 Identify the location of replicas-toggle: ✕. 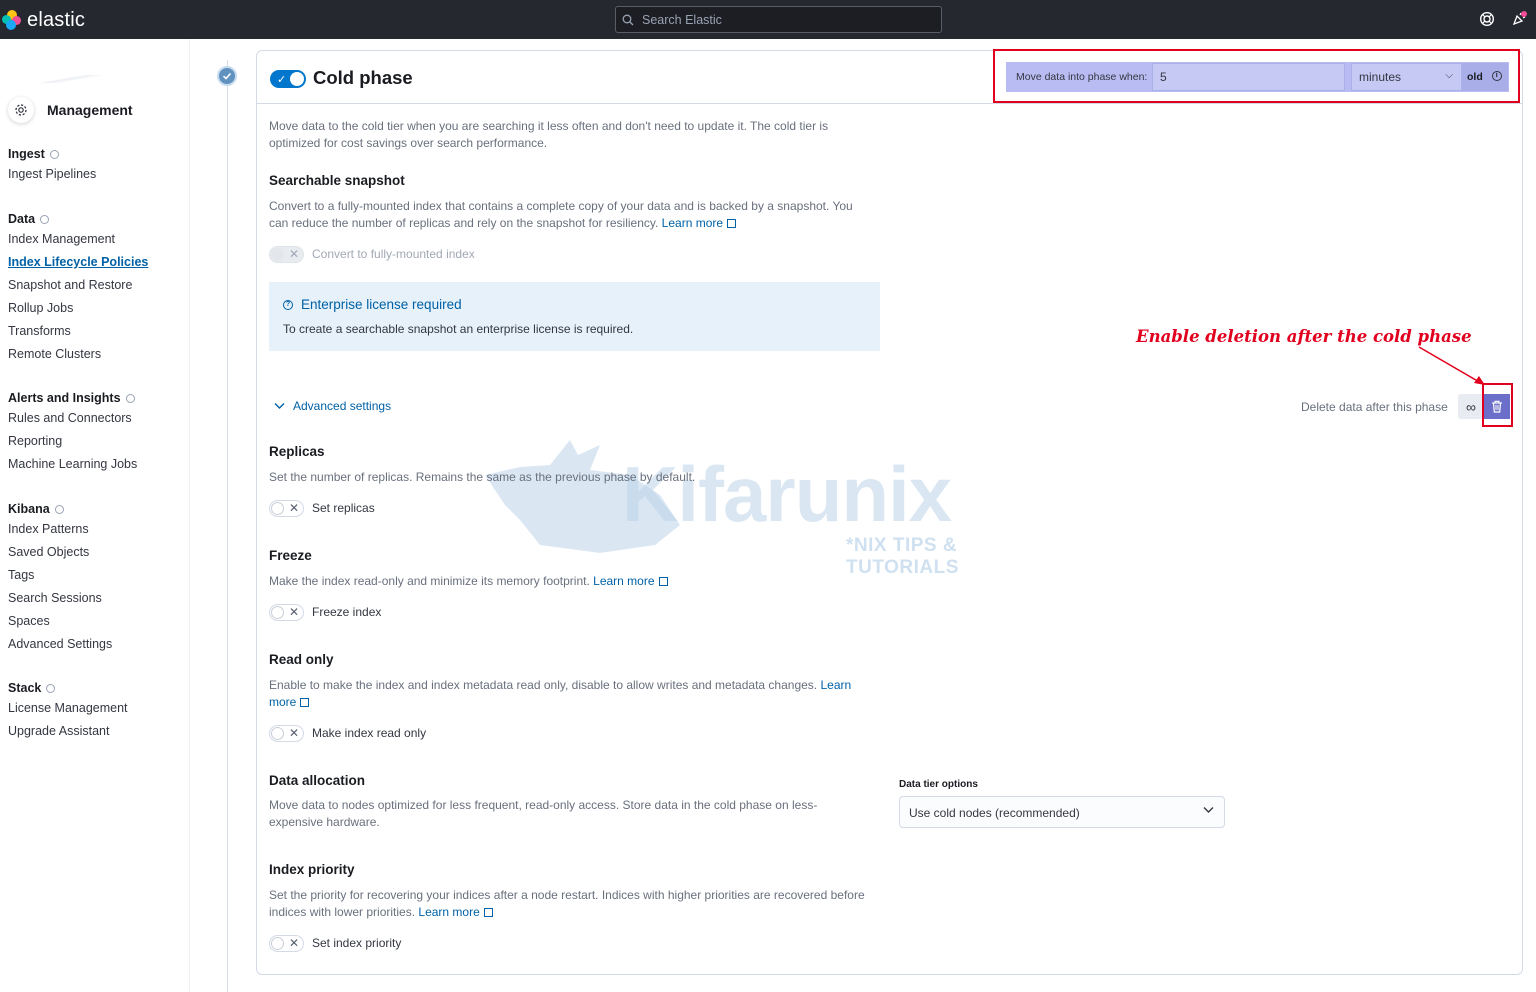
(286, 508).